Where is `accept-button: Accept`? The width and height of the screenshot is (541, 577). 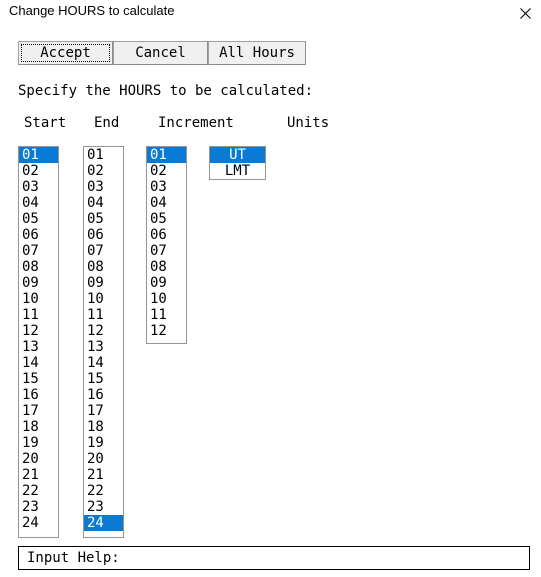
accept-button: Accept is located at coordinates (65, 53).